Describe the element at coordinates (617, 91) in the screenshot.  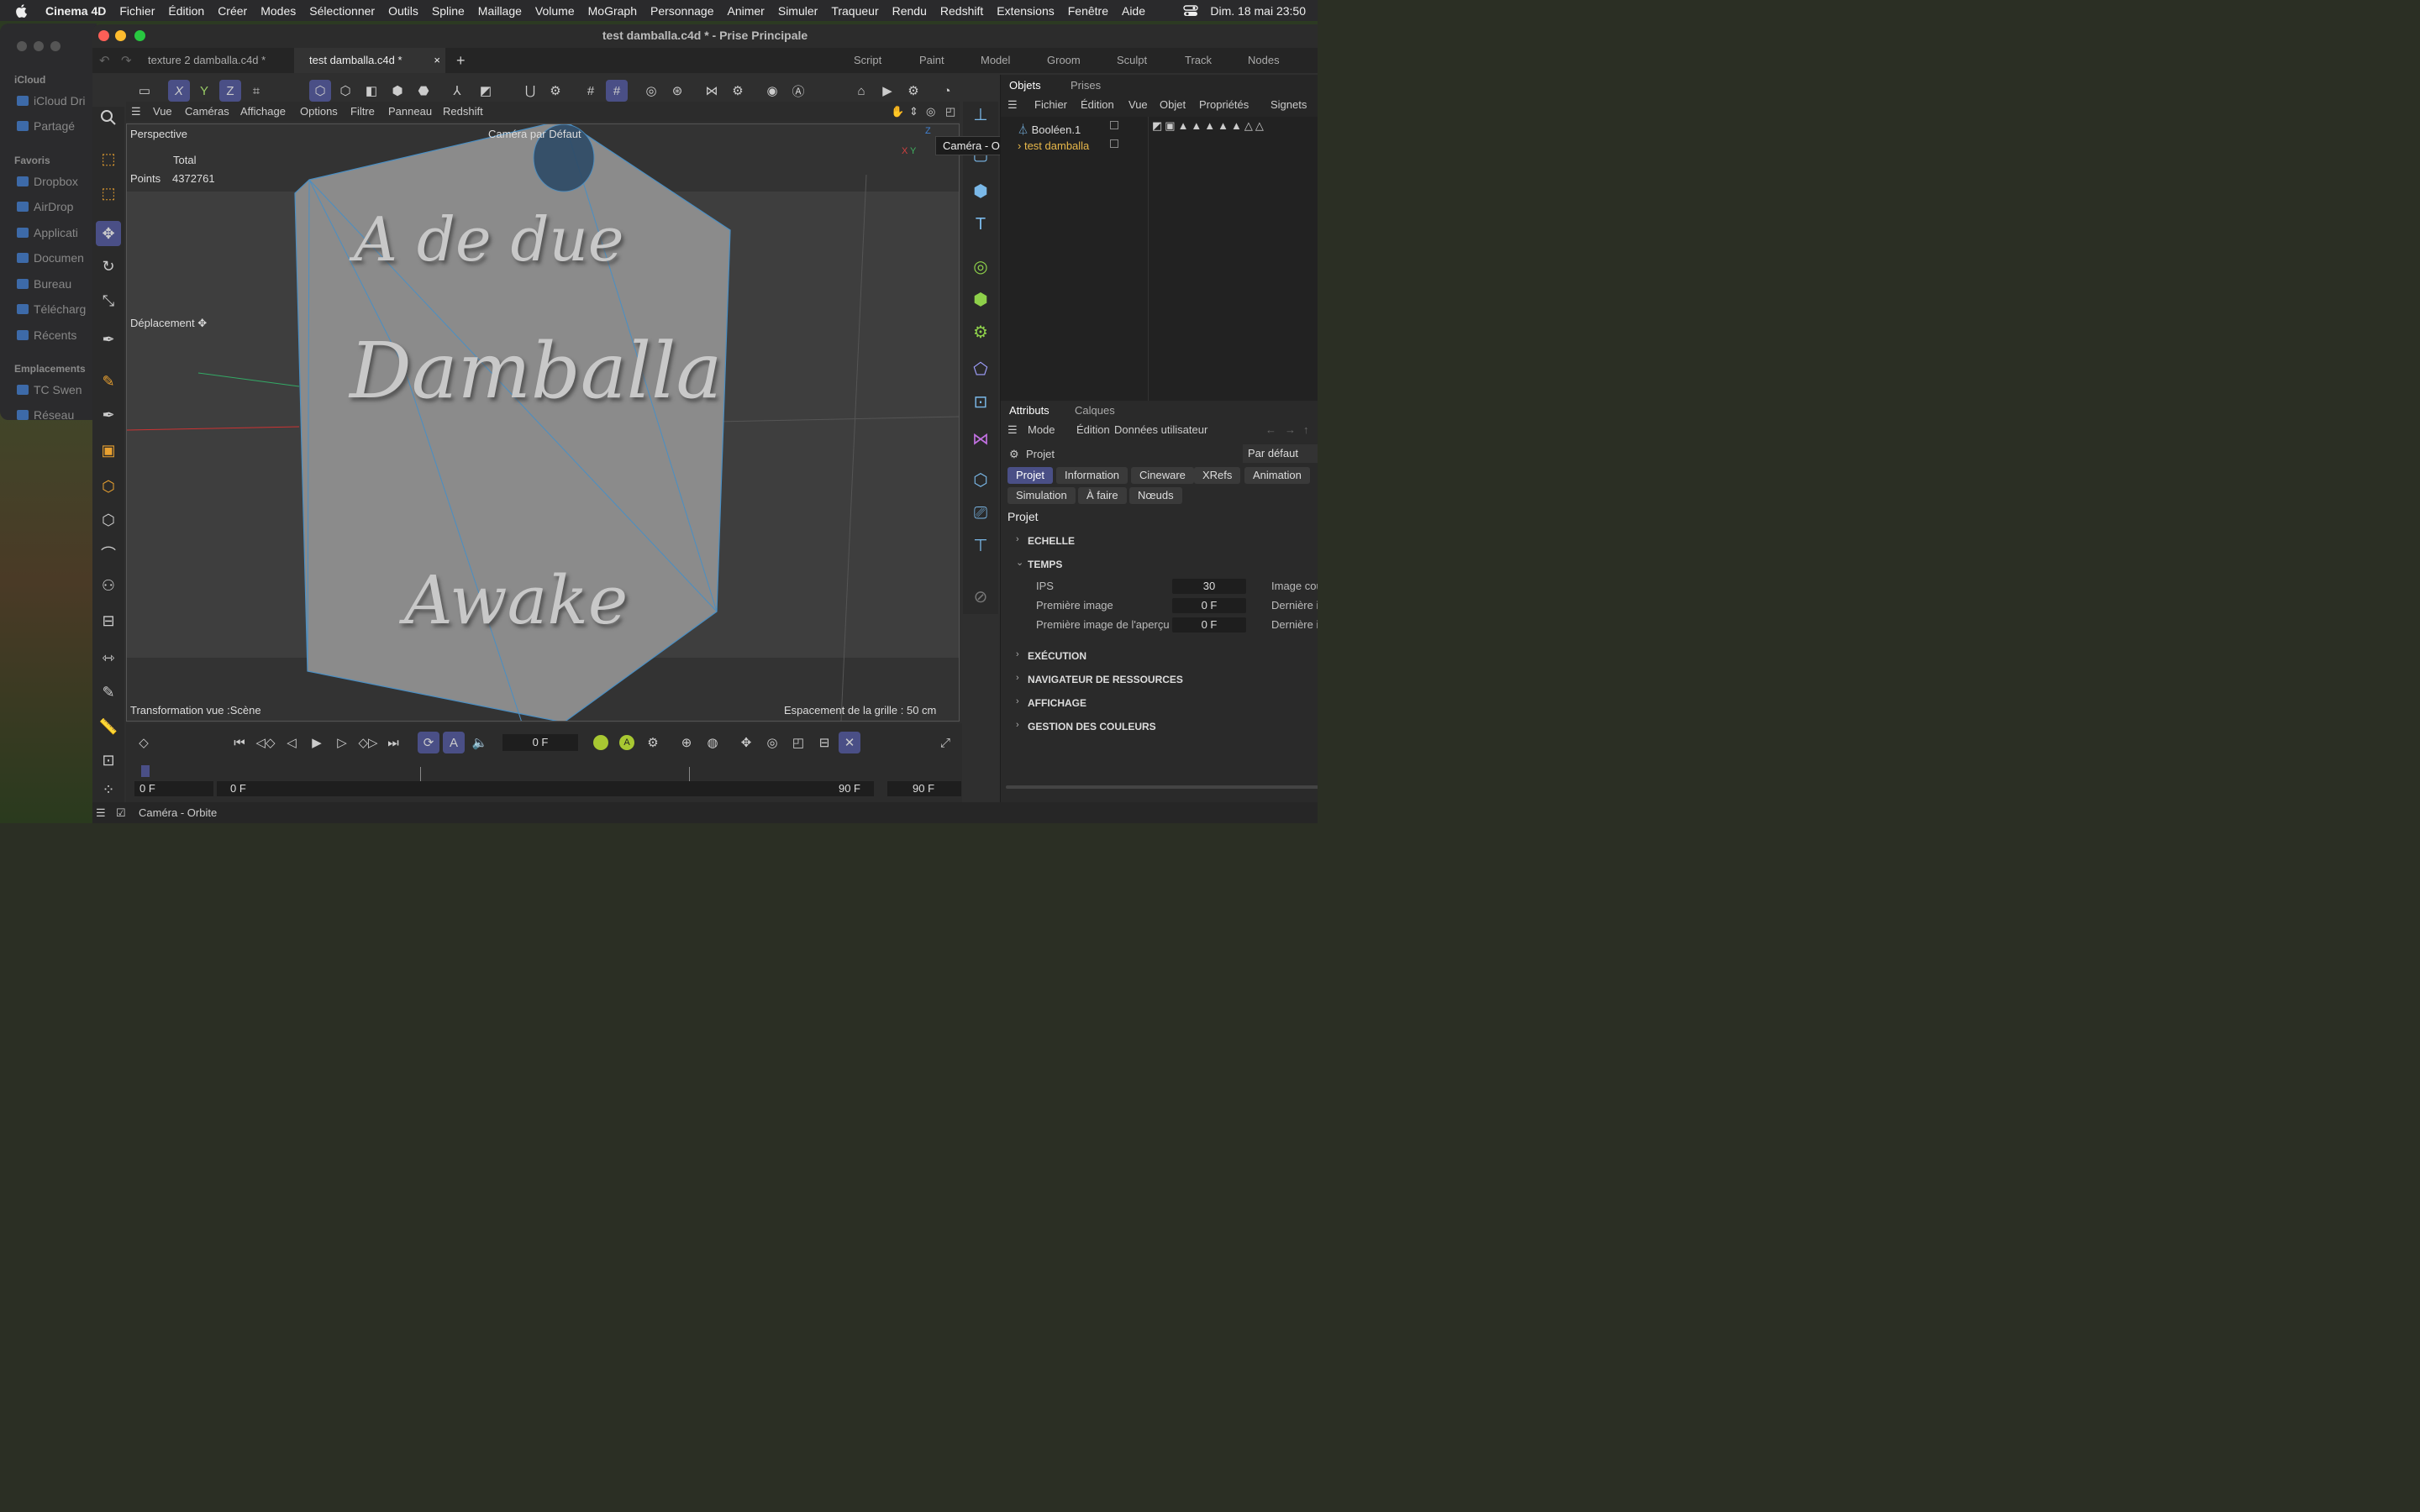
I see `workplane-icon: #` at that location.